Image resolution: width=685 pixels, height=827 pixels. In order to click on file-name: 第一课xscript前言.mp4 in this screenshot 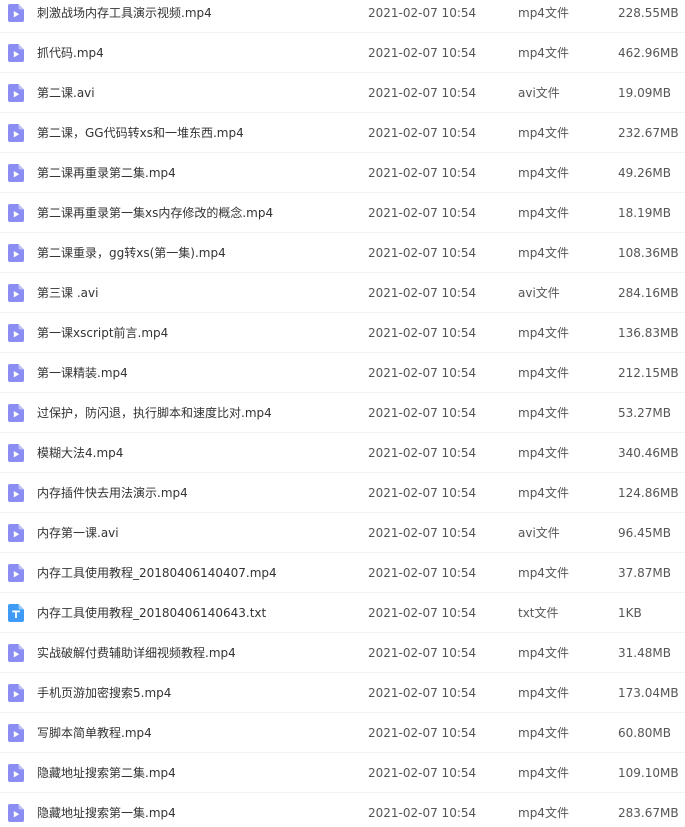, I will do `click(197, 333)`.